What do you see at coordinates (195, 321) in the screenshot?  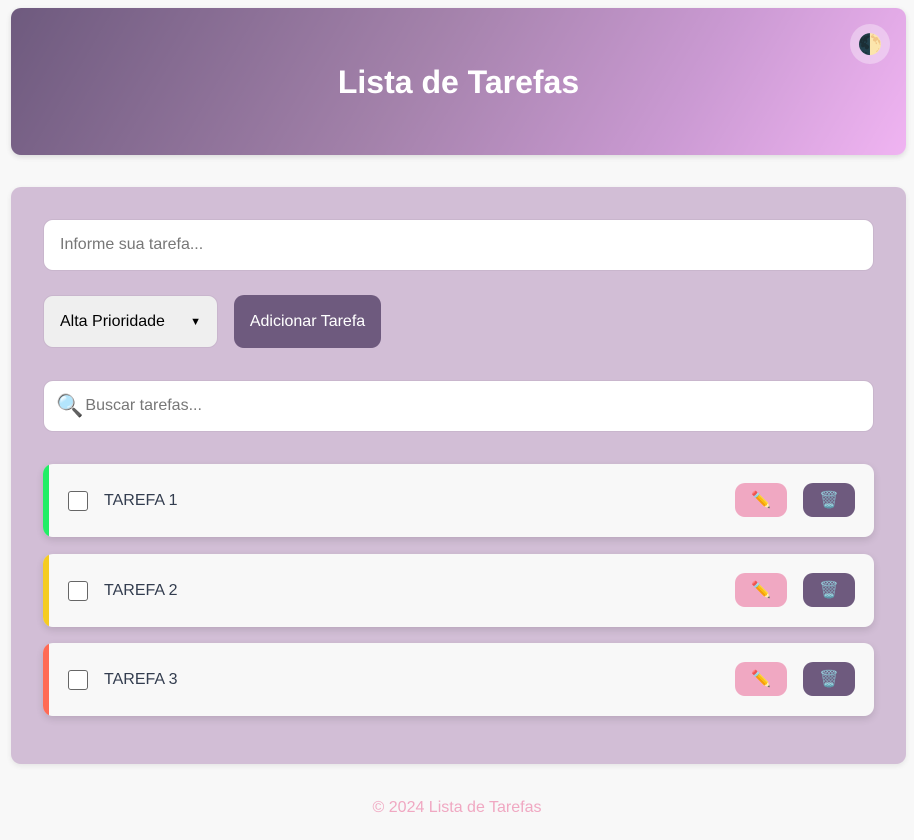 I see `chevron-down-icon: ▼` at bounding box center [195, 321].